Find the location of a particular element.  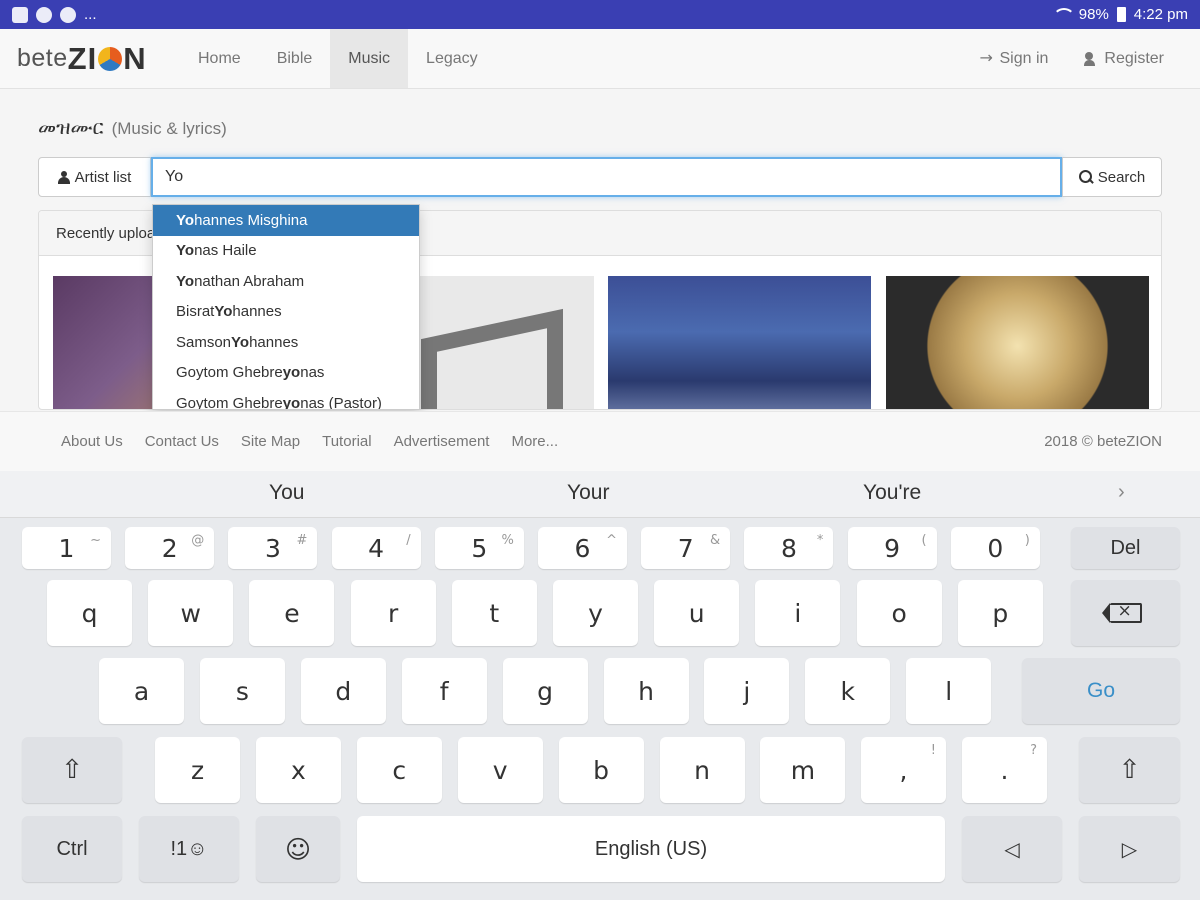

key-5-label: 5 is located at coordinates (479, 548).